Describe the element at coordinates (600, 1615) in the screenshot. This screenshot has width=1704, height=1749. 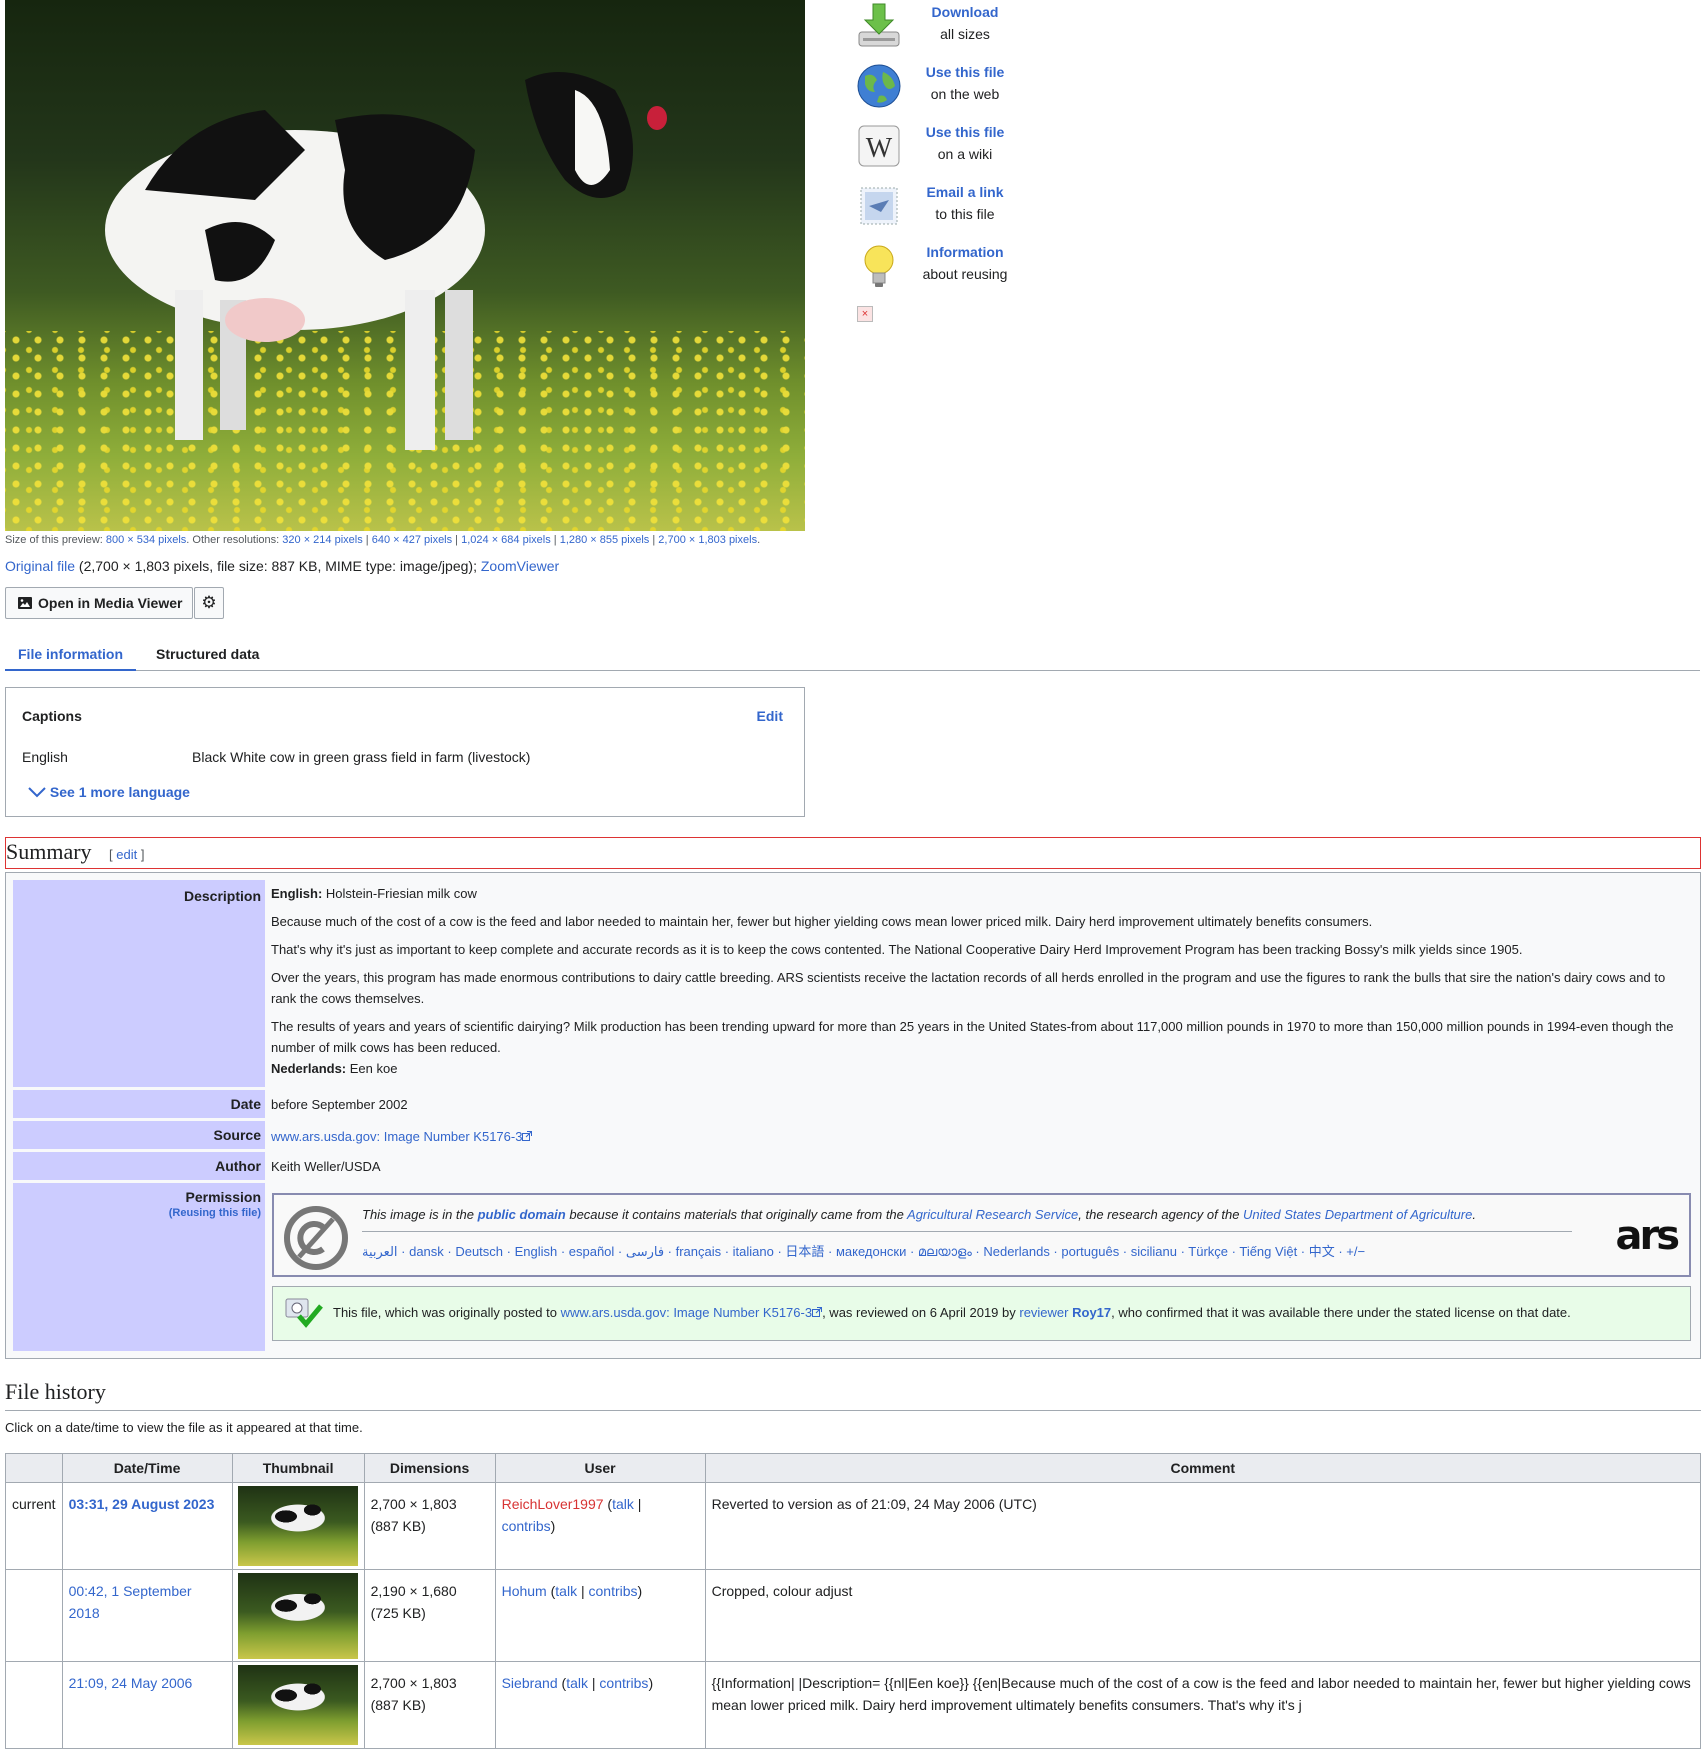
I see `user-cell: Hohum (talk | contribs)` at that location.